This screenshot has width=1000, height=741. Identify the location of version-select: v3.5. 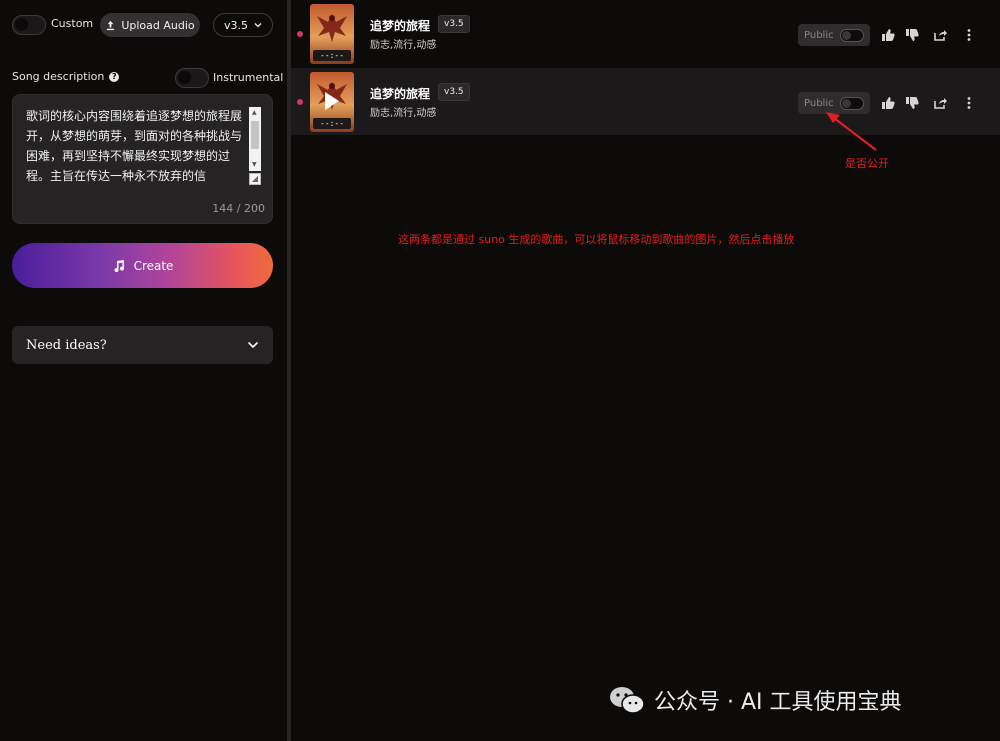
(243, 25).